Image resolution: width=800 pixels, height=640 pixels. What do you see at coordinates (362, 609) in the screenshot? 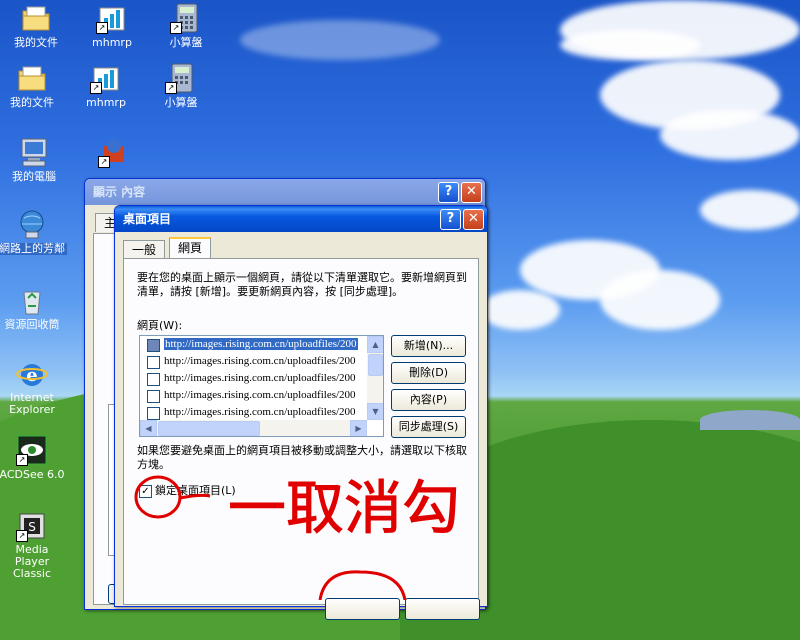
I see `ok-button` at bounding box center [362, 609].